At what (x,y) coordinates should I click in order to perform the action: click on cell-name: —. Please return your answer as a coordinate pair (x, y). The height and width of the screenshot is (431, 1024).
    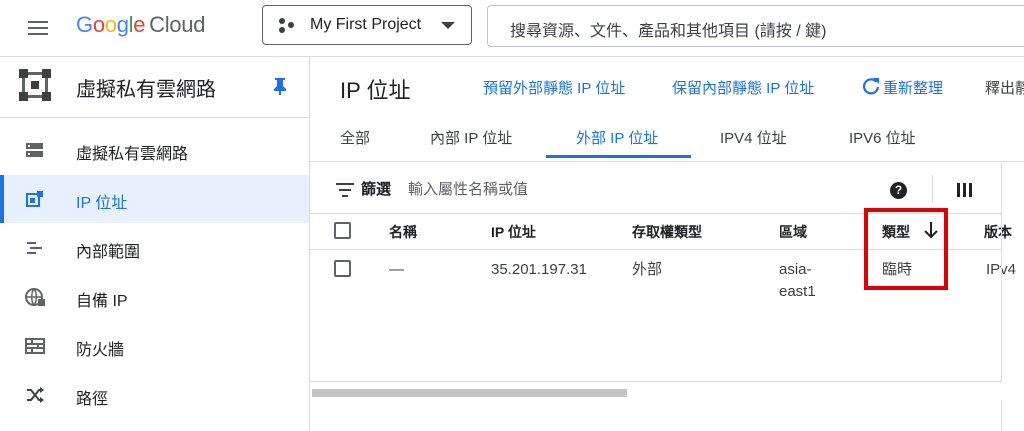
    Looking at the image, I should click on (396, 269).